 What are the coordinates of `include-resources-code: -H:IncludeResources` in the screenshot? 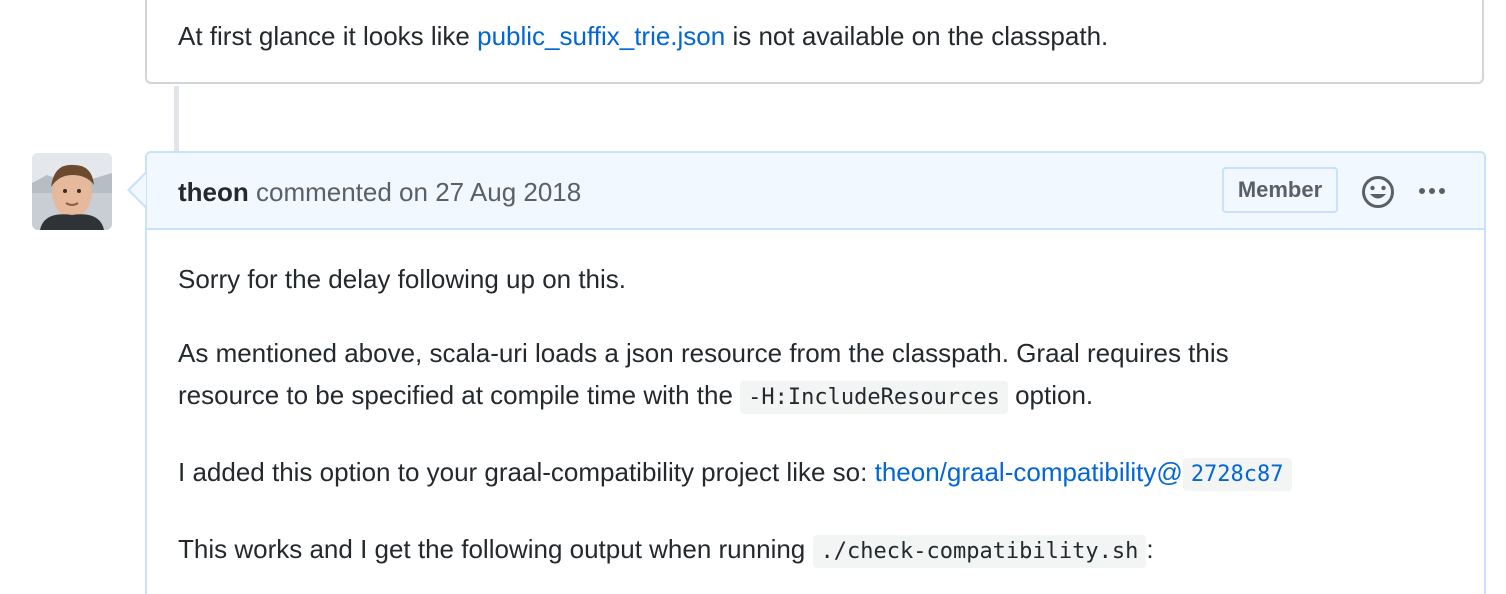 It's located at (874, 397).